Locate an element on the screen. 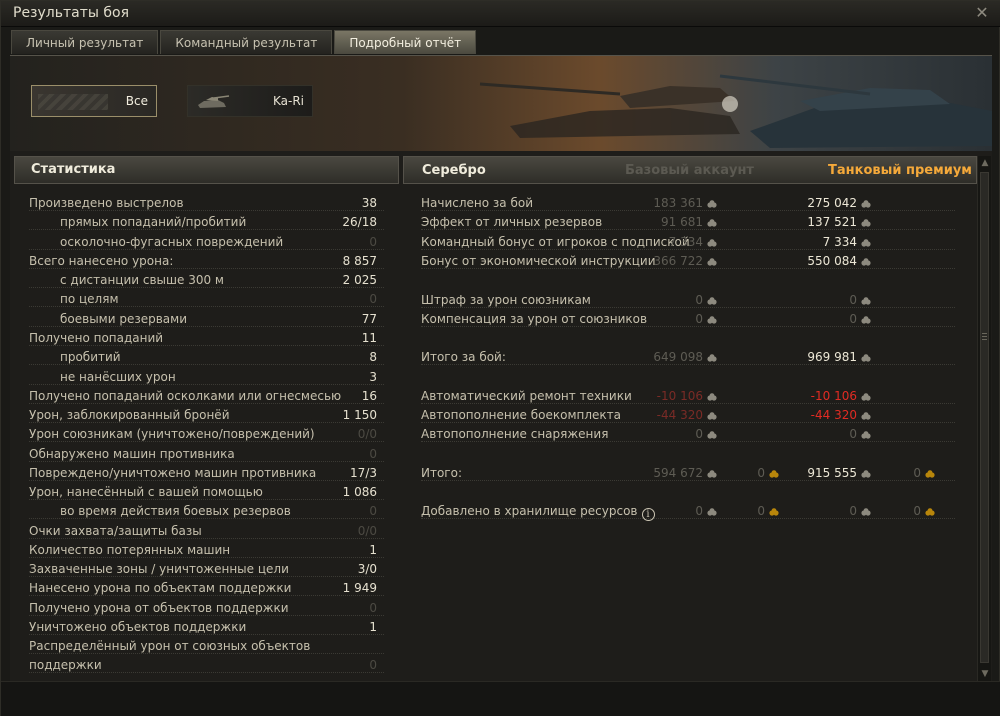 This screenshot has height=716, width=1000. stat-row: не нанёсших урон 3 is located at coordinates (206, 377).